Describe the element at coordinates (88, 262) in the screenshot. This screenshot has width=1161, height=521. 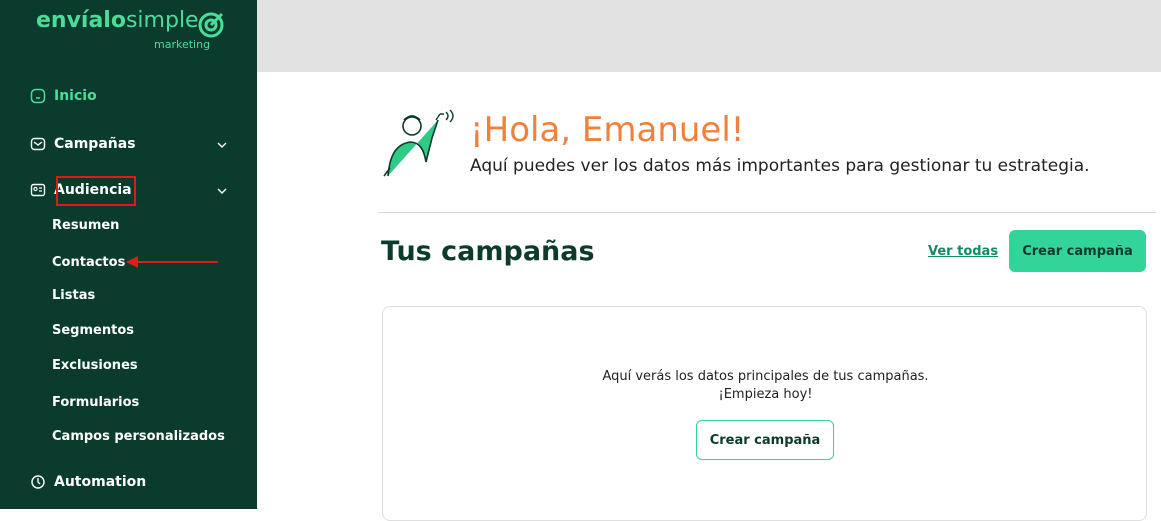
I see `sidebar-subitem-contactos: Contactos` at that location.